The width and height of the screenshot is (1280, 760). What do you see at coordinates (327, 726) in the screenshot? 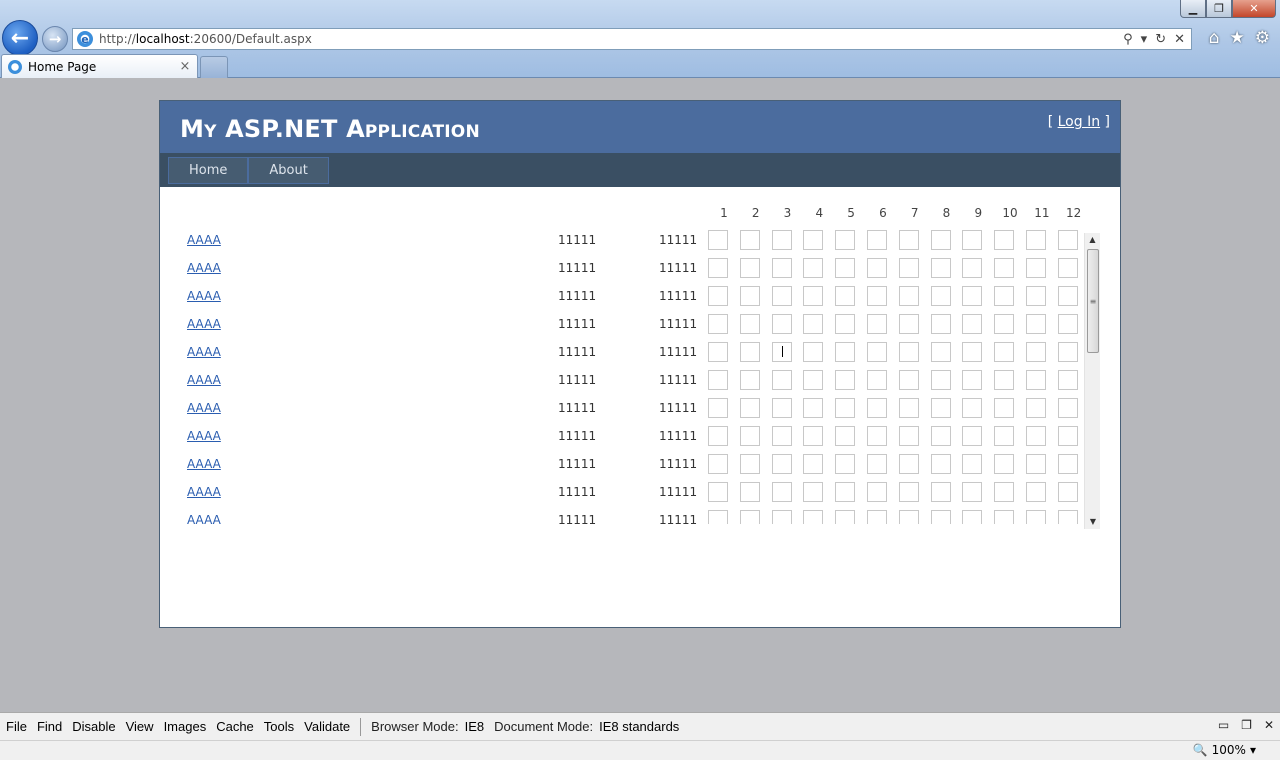
I see `dev-menu-validate: Validate` at bounding box center [327, 726].